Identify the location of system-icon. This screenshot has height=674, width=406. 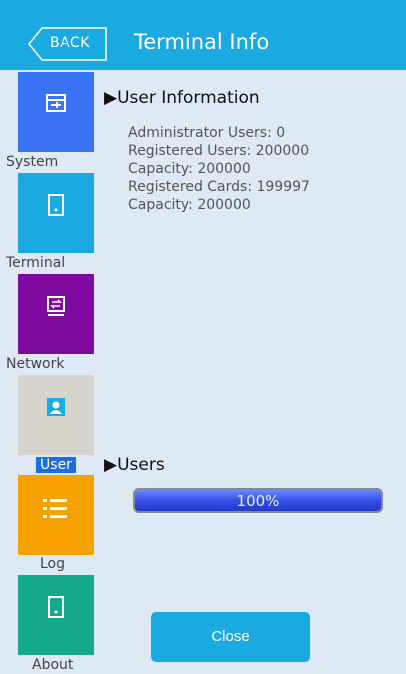
(56, 103).